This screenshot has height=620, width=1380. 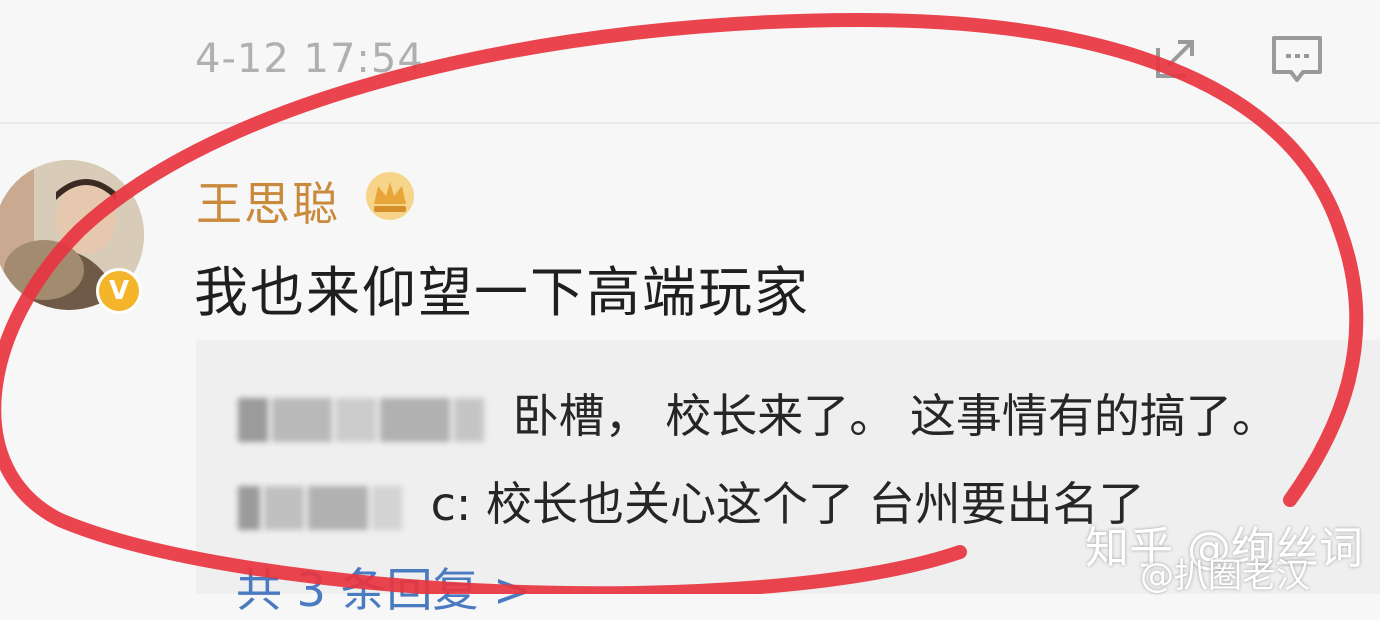 What do you see at coordinates (502, 292) in the screenshot?
I see `comment-text: 我也来仰望一下高端玩家` at bounding box center [502, 292].